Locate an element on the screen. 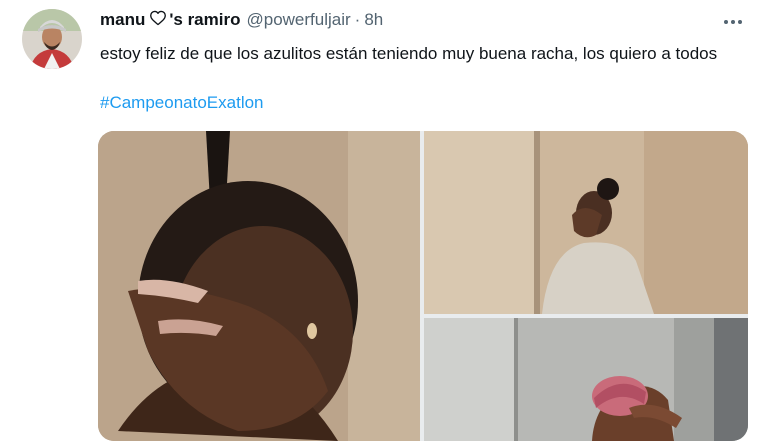 The image size is (768, 441). display-name: manu is located at coordinates (122, 20).